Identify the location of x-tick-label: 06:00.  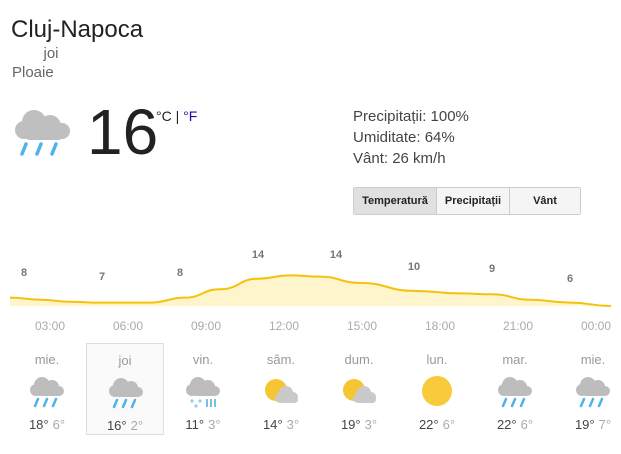
(128, 326).